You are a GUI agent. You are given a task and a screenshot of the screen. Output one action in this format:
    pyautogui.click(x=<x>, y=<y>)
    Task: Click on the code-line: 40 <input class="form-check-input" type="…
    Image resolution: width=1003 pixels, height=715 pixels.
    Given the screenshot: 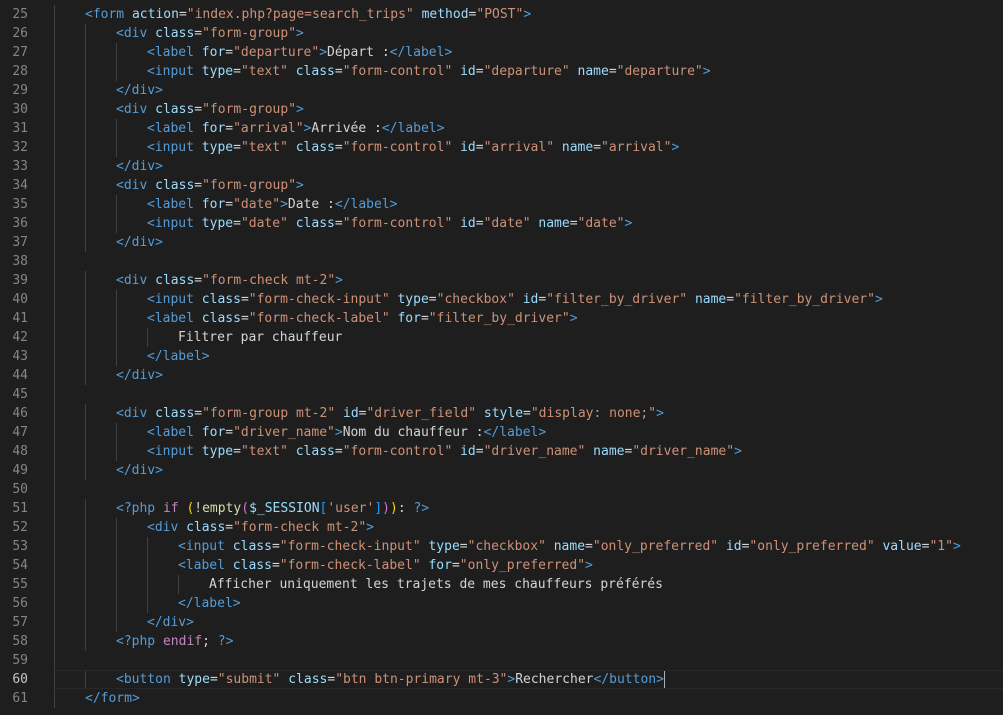 What is the action you would take?
    pyautogui.click(x=501, y=299)
    